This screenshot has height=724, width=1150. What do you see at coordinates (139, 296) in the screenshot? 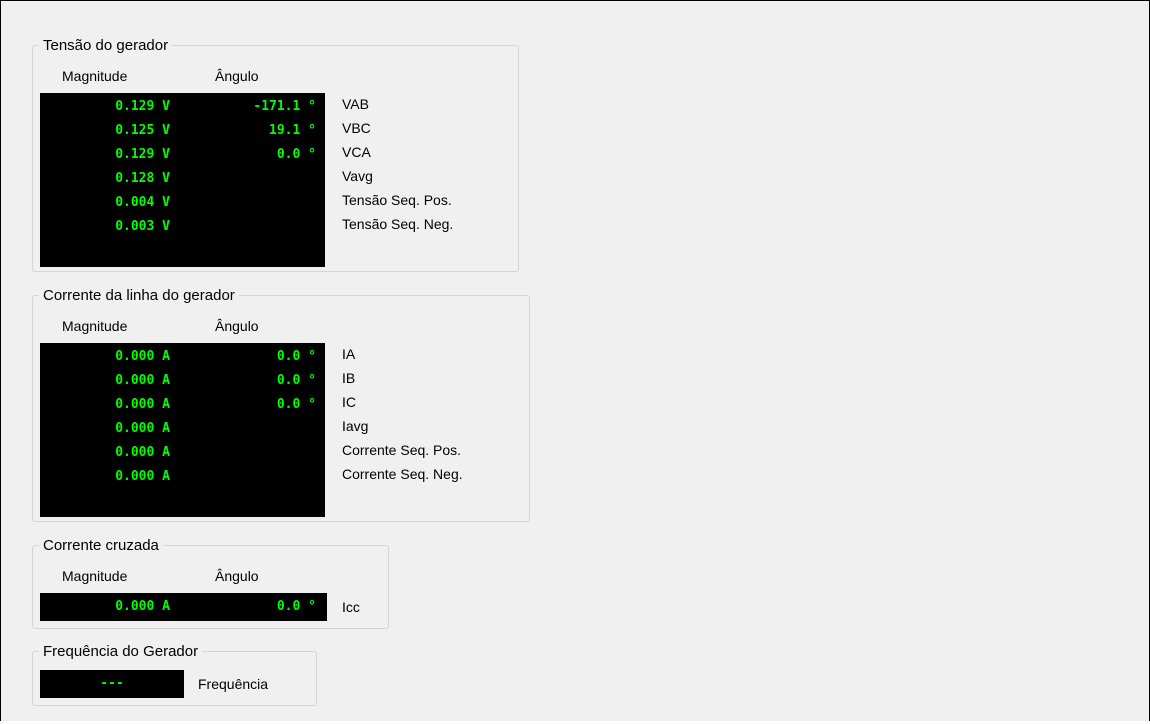
I see `group-title: Corrente da linha do gerador` at bounding box center [139, 296].